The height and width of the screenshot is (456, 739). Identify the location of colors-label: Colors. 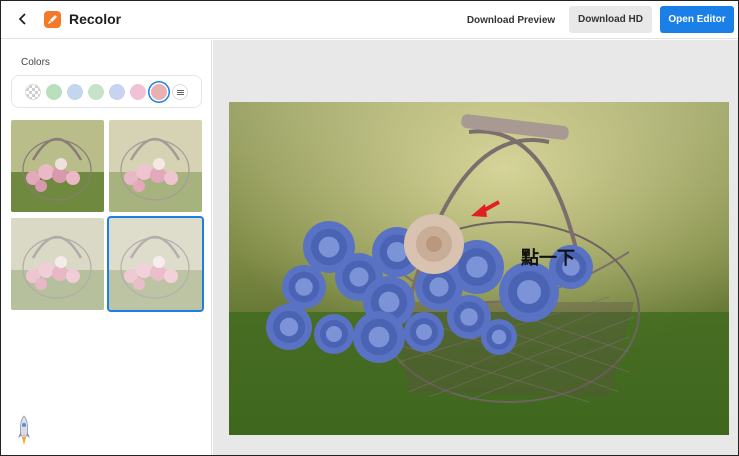
(35, 62).